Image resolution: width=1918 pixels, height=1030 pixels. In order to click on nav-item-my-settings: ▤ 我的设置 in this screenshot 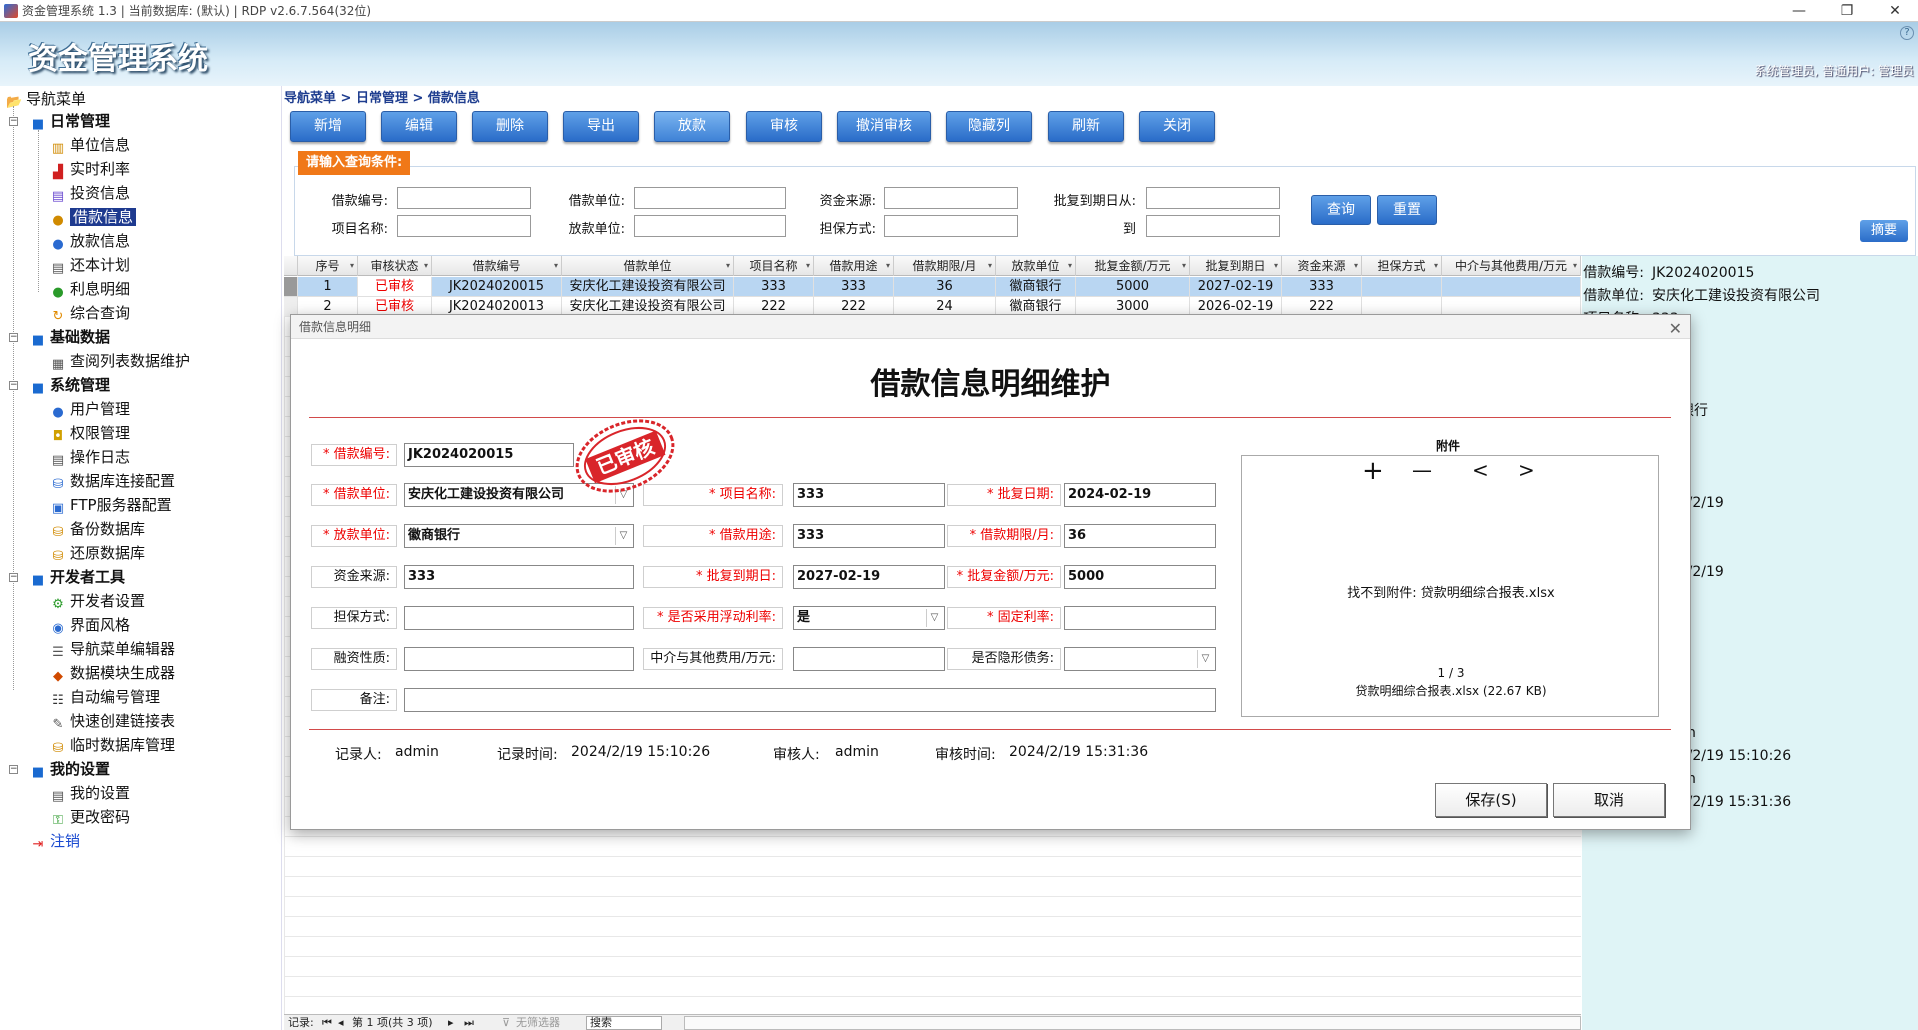, I will do `click(90, 793)`.